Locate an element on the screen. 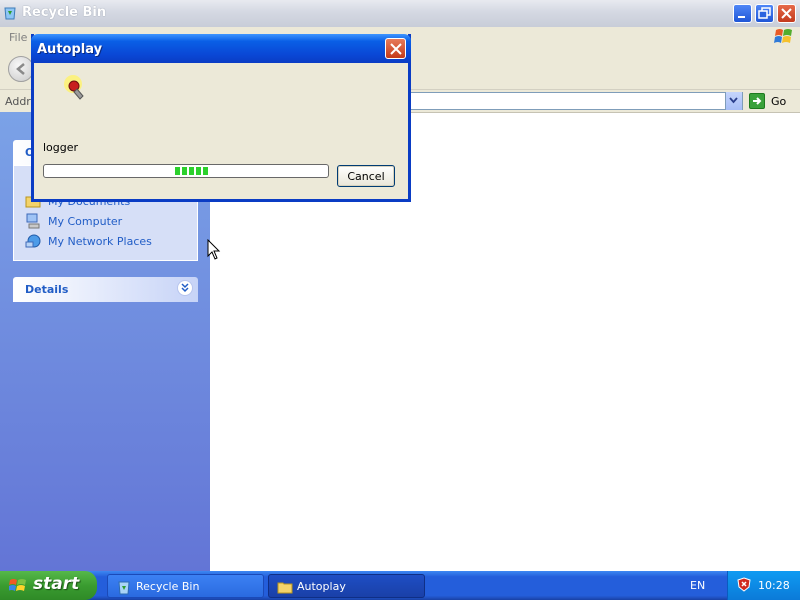  network-places-icon is located at coordinates (33, 241).